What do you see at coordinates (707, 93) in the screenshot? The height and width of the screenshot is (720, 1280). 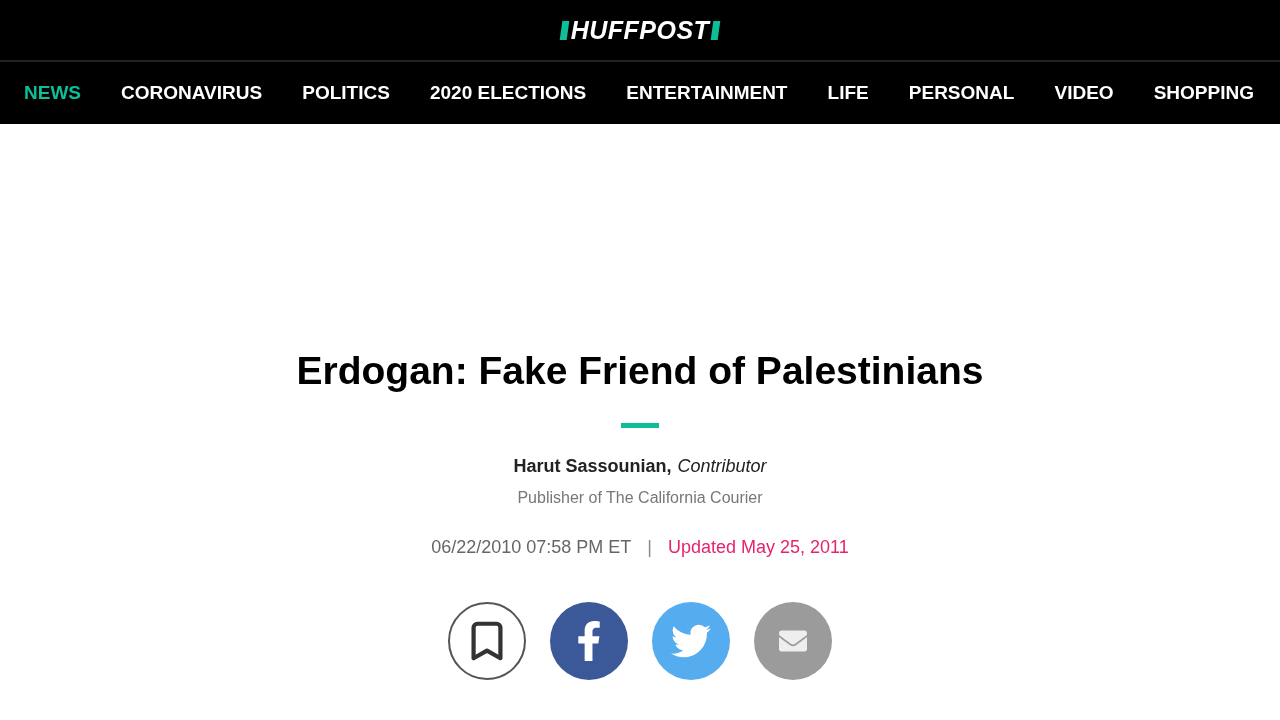 I see `nav-link: ENTERTAINMENT` at bounding box center [707, 93].